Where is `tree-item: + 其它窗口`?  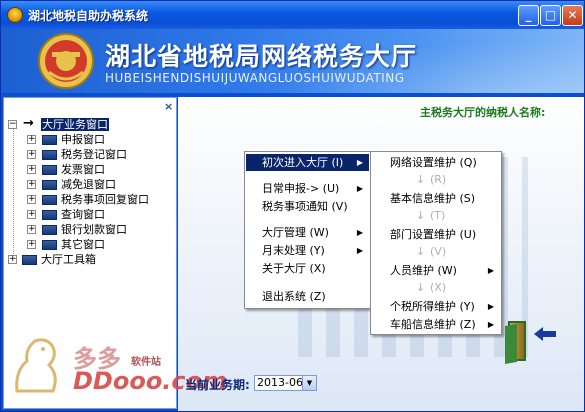 tree-item: + 其它窗口 is located at coordinates (87, 245).